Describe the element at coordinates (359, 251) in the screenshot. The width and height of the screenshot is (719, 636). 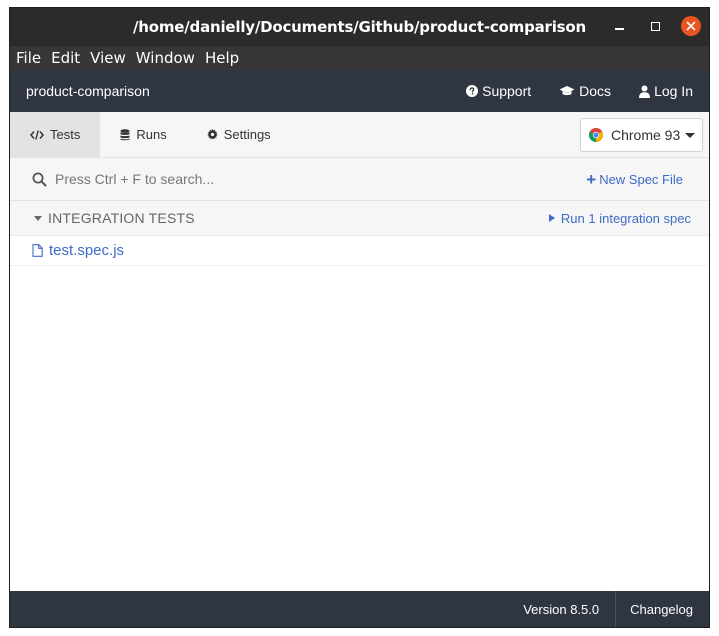
I see `spec-file-row: test.spec.js` at that location.